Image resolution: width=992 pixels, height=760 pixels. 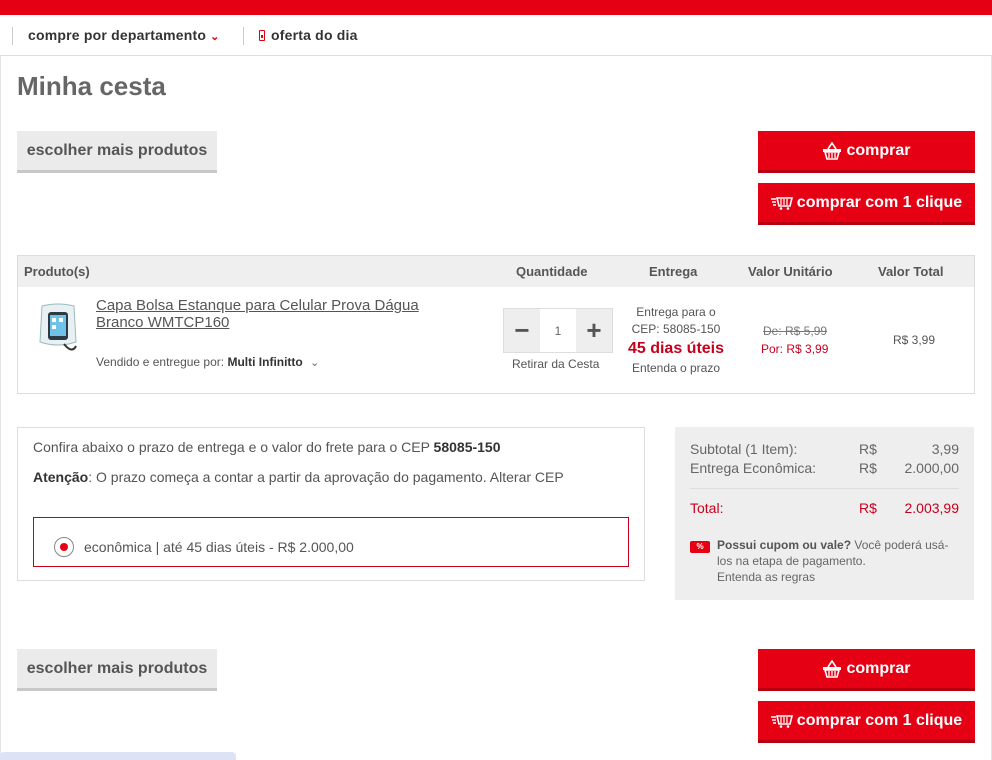 What do you see at coordinates (868, 449) in the screenshot?
I see `subtotal-currency: R$` at bounding box center [868, 449].